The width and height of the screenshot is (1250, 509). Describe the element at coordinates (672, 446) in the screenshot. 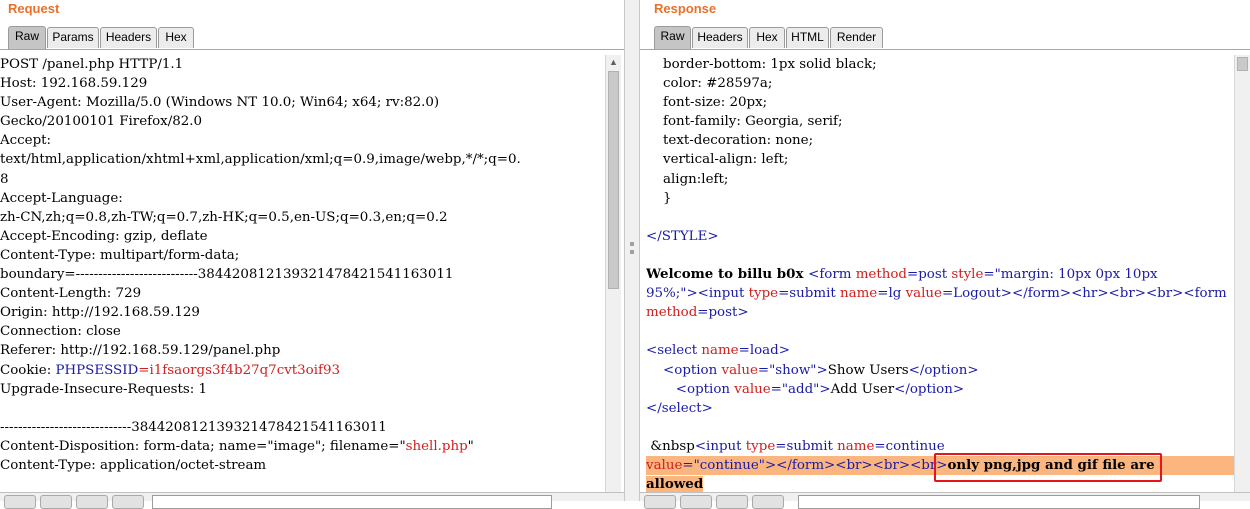

I see `nbsp-text: &nbsp` at that location.